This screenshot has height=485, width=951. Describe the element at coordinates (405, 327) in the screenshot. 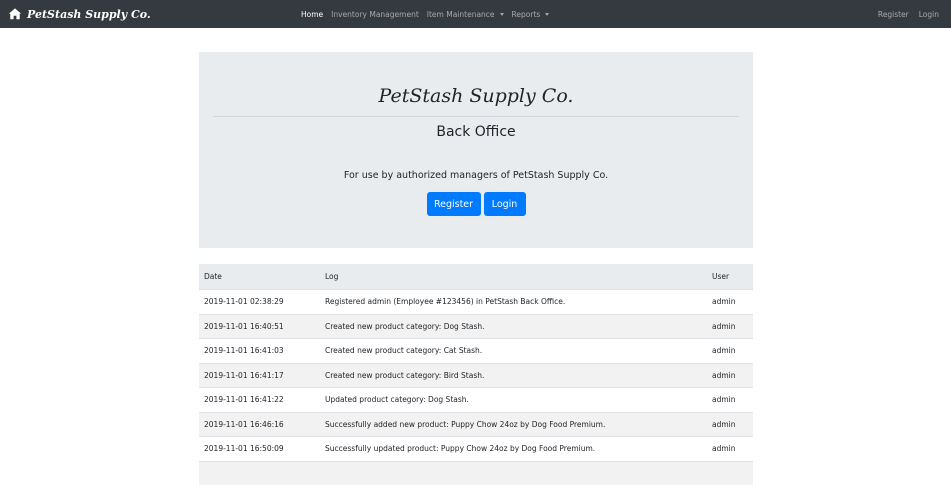

I see `cell-log: Created new product category: Dog Stash.` at that location.